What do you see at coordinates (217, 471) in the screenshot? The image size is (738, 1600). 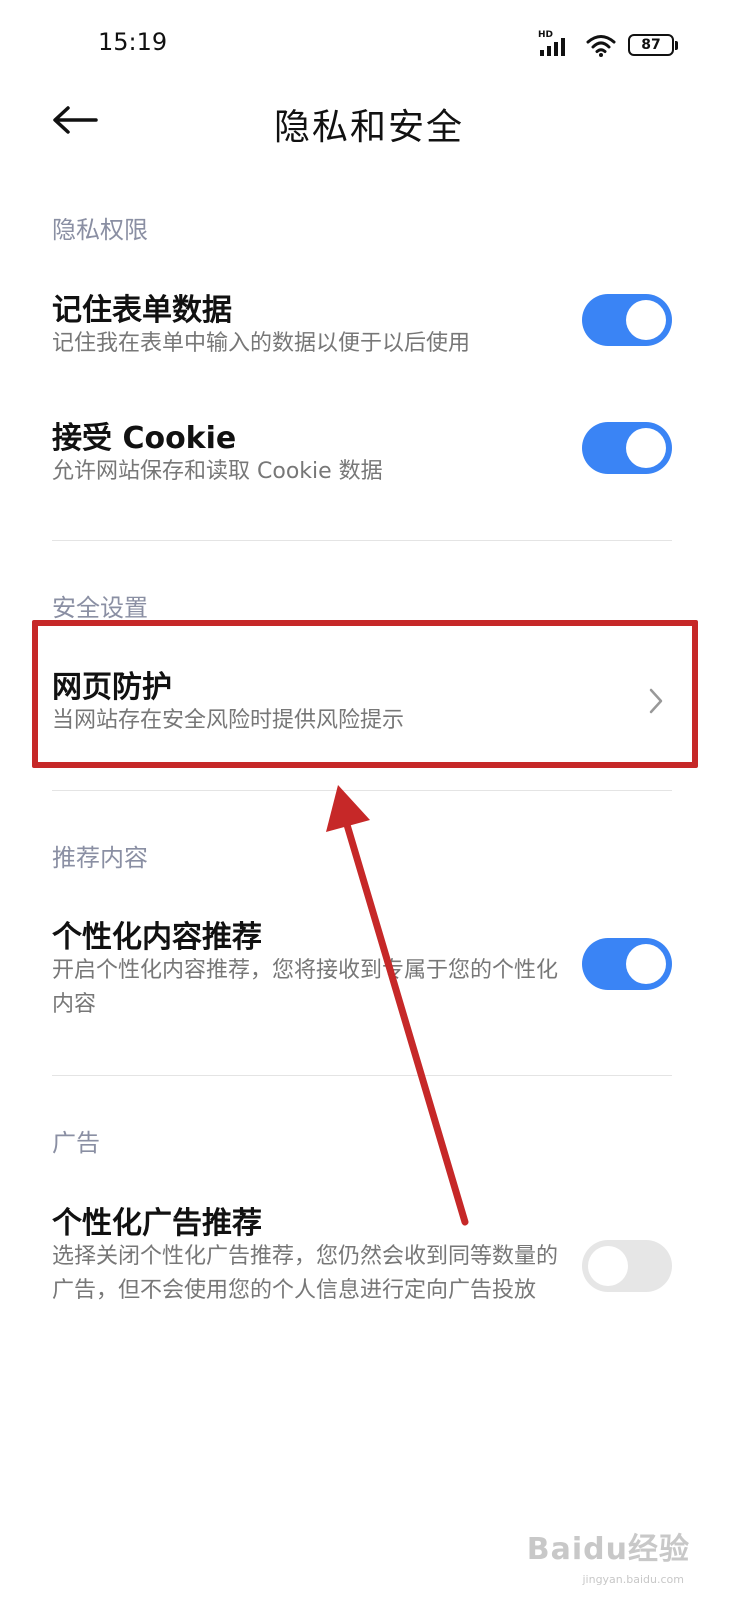 I see `row-description: 允许网站保存和读取 Cookie 数据` at bounding box center [217, 471].